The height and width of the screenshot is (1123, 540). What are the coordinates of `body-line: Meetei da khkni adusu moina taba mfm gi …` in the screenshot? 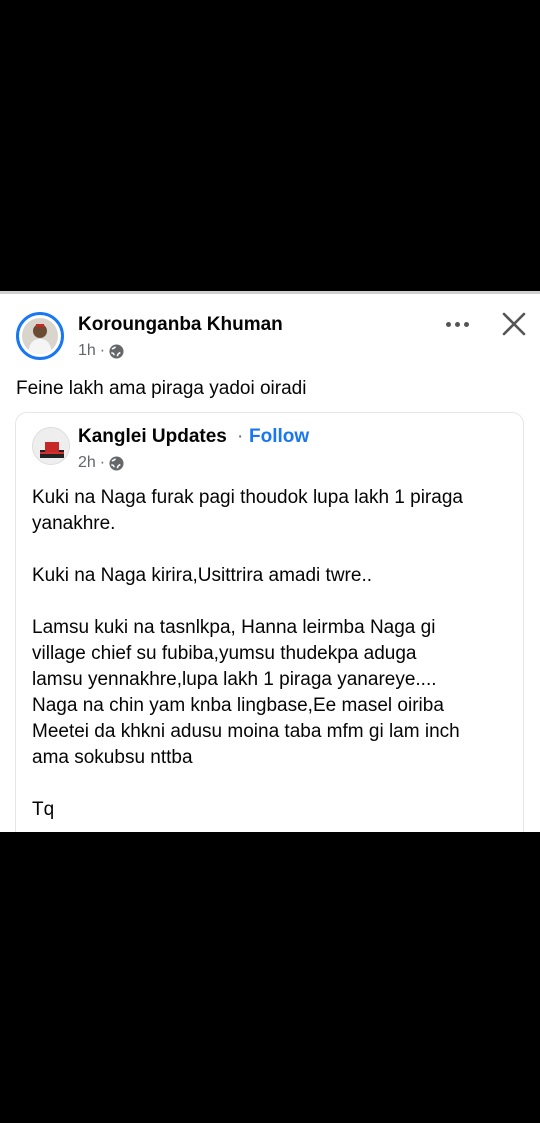 It's located at (246, 731).